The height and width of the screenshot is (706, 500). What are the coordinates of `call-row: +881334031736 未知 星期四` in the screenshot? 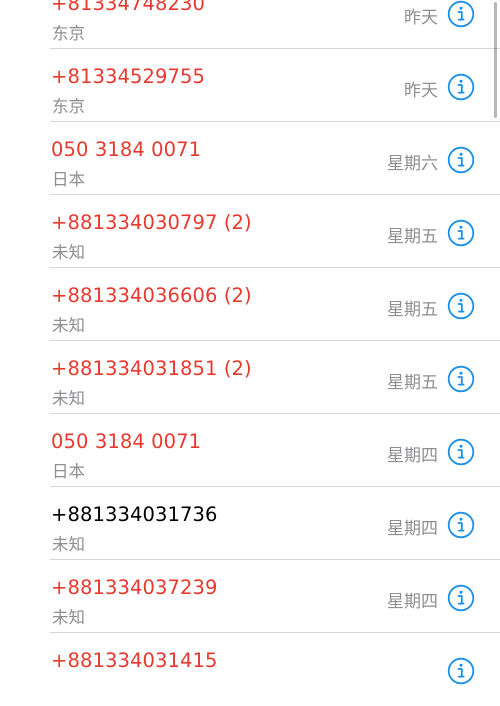 It's located at (250, 523).